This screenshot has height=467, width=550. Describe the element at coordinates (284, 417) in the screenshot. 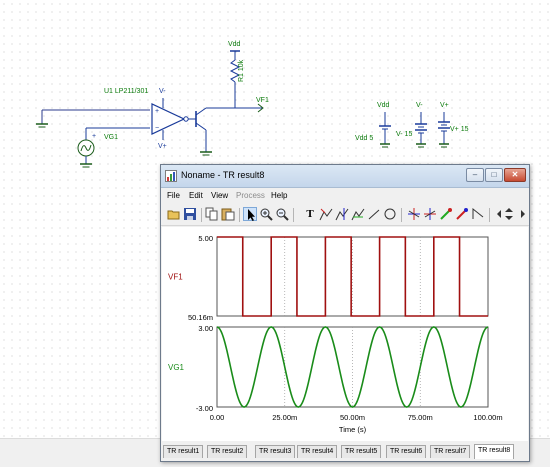

I see `x-tick-label: 25.00m` at that location.